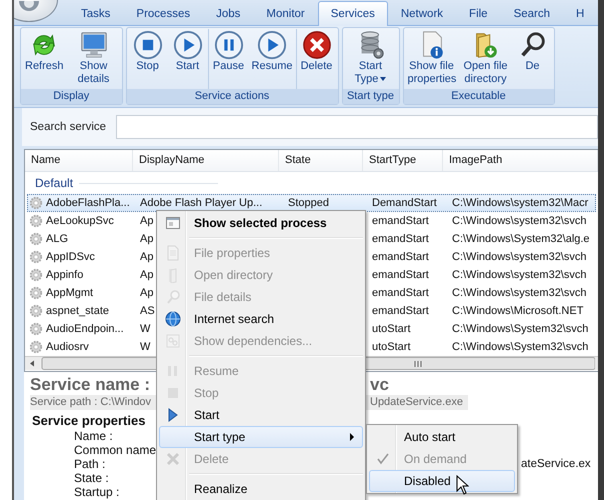  I want to click on table-cell: aspnet_state, so click(77, 311).